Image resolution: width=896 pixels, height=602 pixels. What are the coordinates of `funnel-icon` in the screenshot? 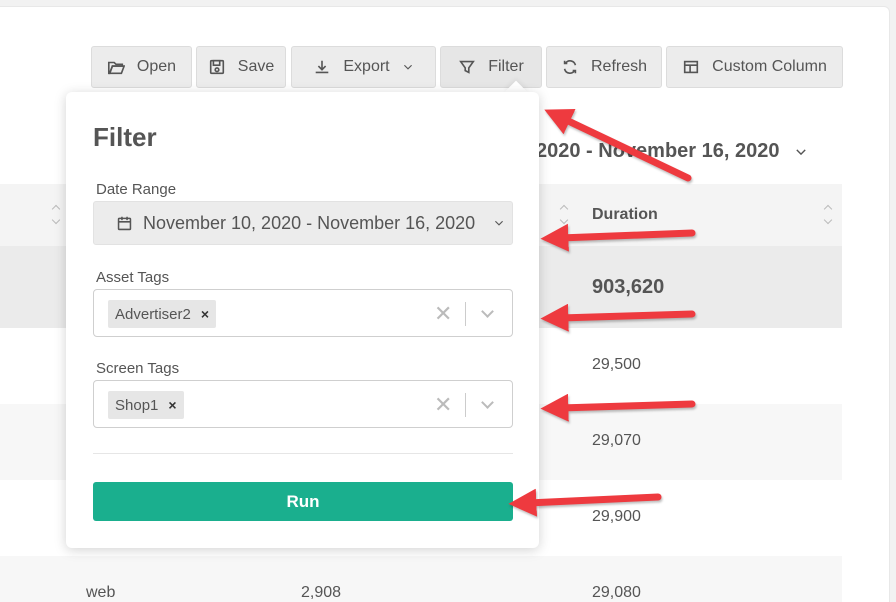 It's located at (467, 67).